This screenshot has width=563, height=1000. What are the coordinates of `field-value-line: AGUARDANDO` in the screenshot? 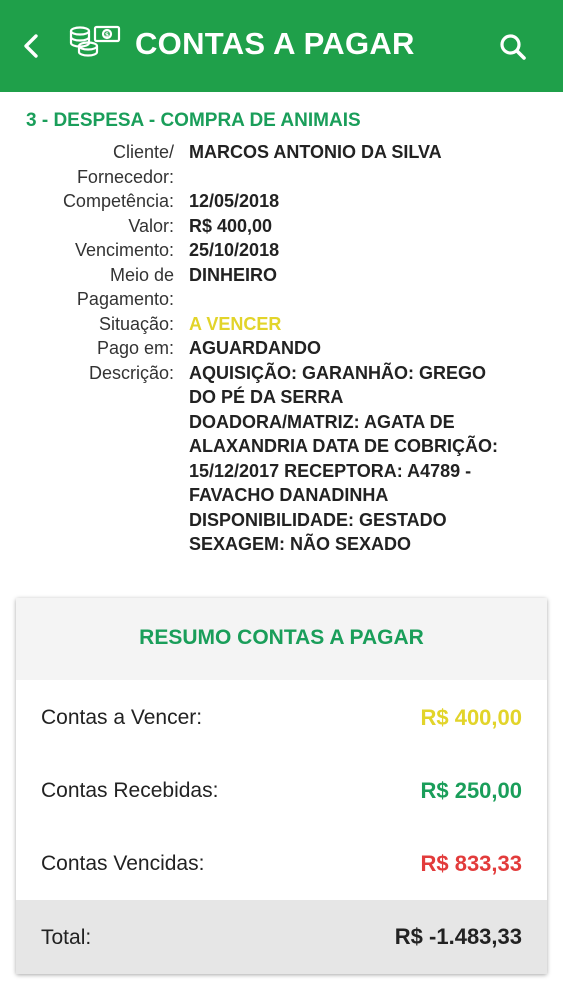 It's located at (255, 348).